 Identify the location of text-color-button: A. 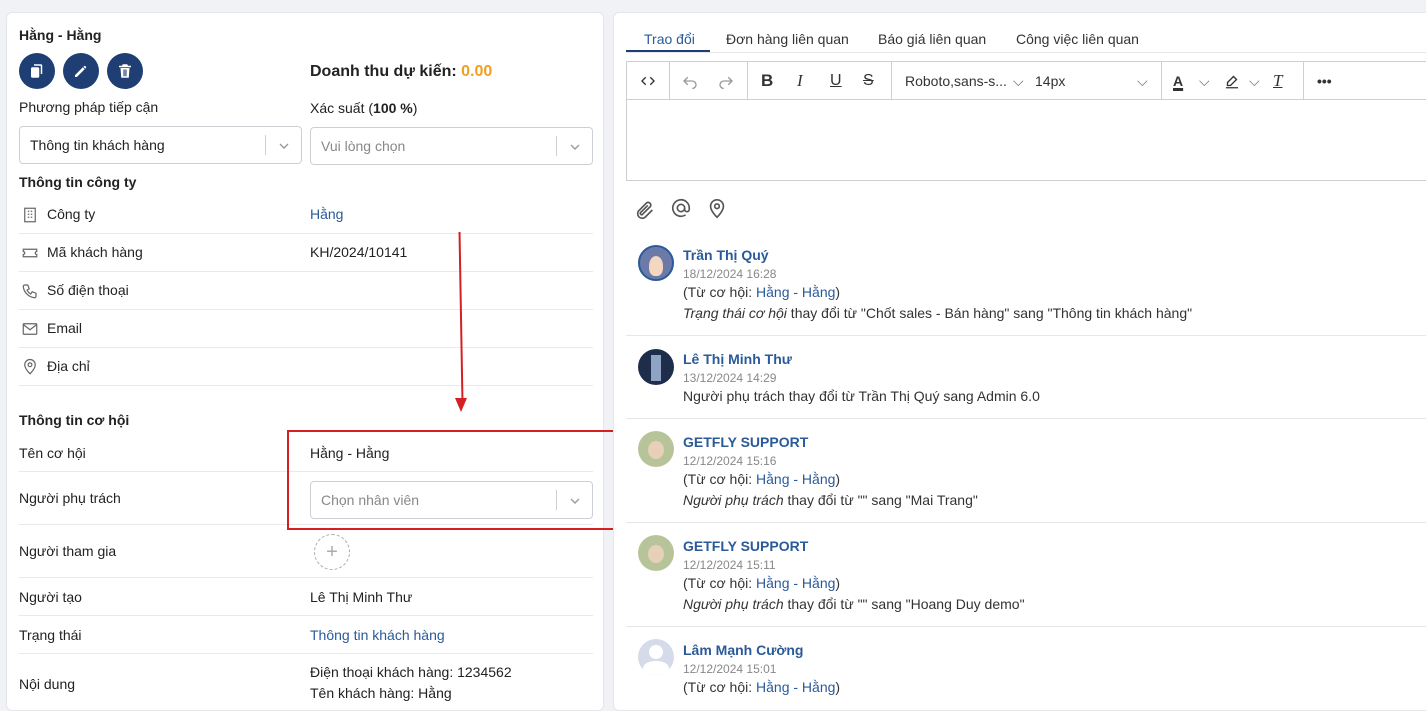
(1178, 81).